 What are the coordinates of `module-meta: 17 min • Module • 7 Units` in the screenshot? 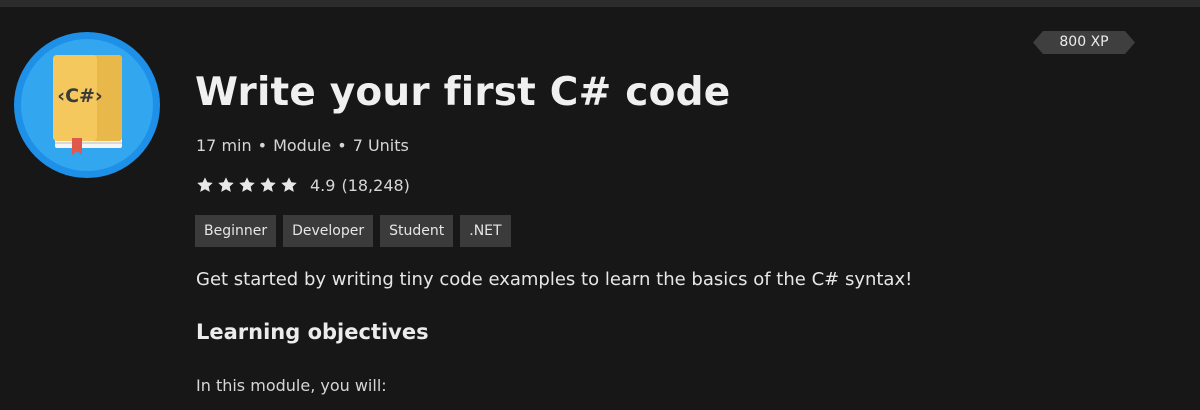 It's located at (302, 145).